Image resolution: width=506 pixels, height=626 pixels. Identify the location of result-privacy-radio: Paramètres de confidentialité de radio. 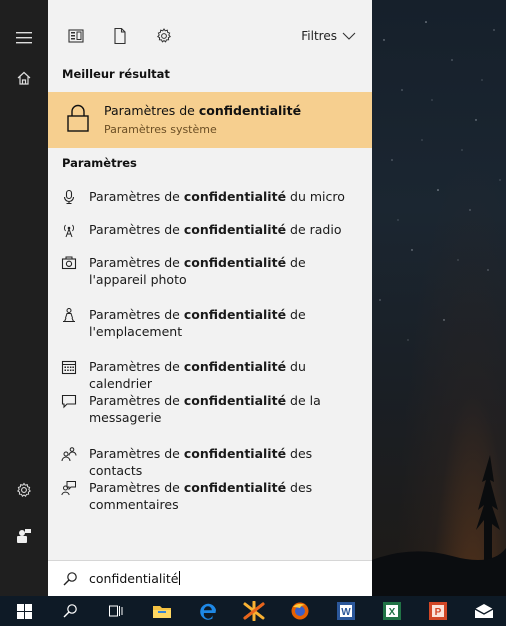
(210, 230).